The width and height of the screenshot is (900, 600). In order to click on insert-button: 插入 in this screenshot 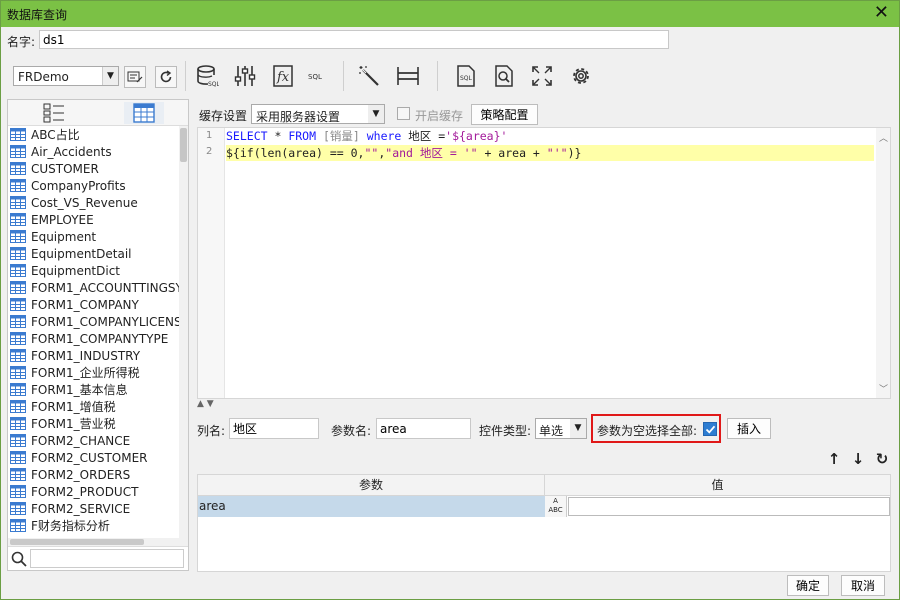, I will do `click(749, 428)`.